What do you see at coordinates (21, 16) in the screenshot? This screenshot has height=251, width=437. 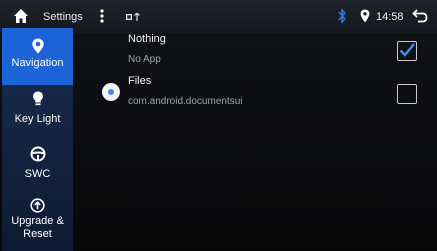 I see `home-icon` at bounding box center [21, 16].